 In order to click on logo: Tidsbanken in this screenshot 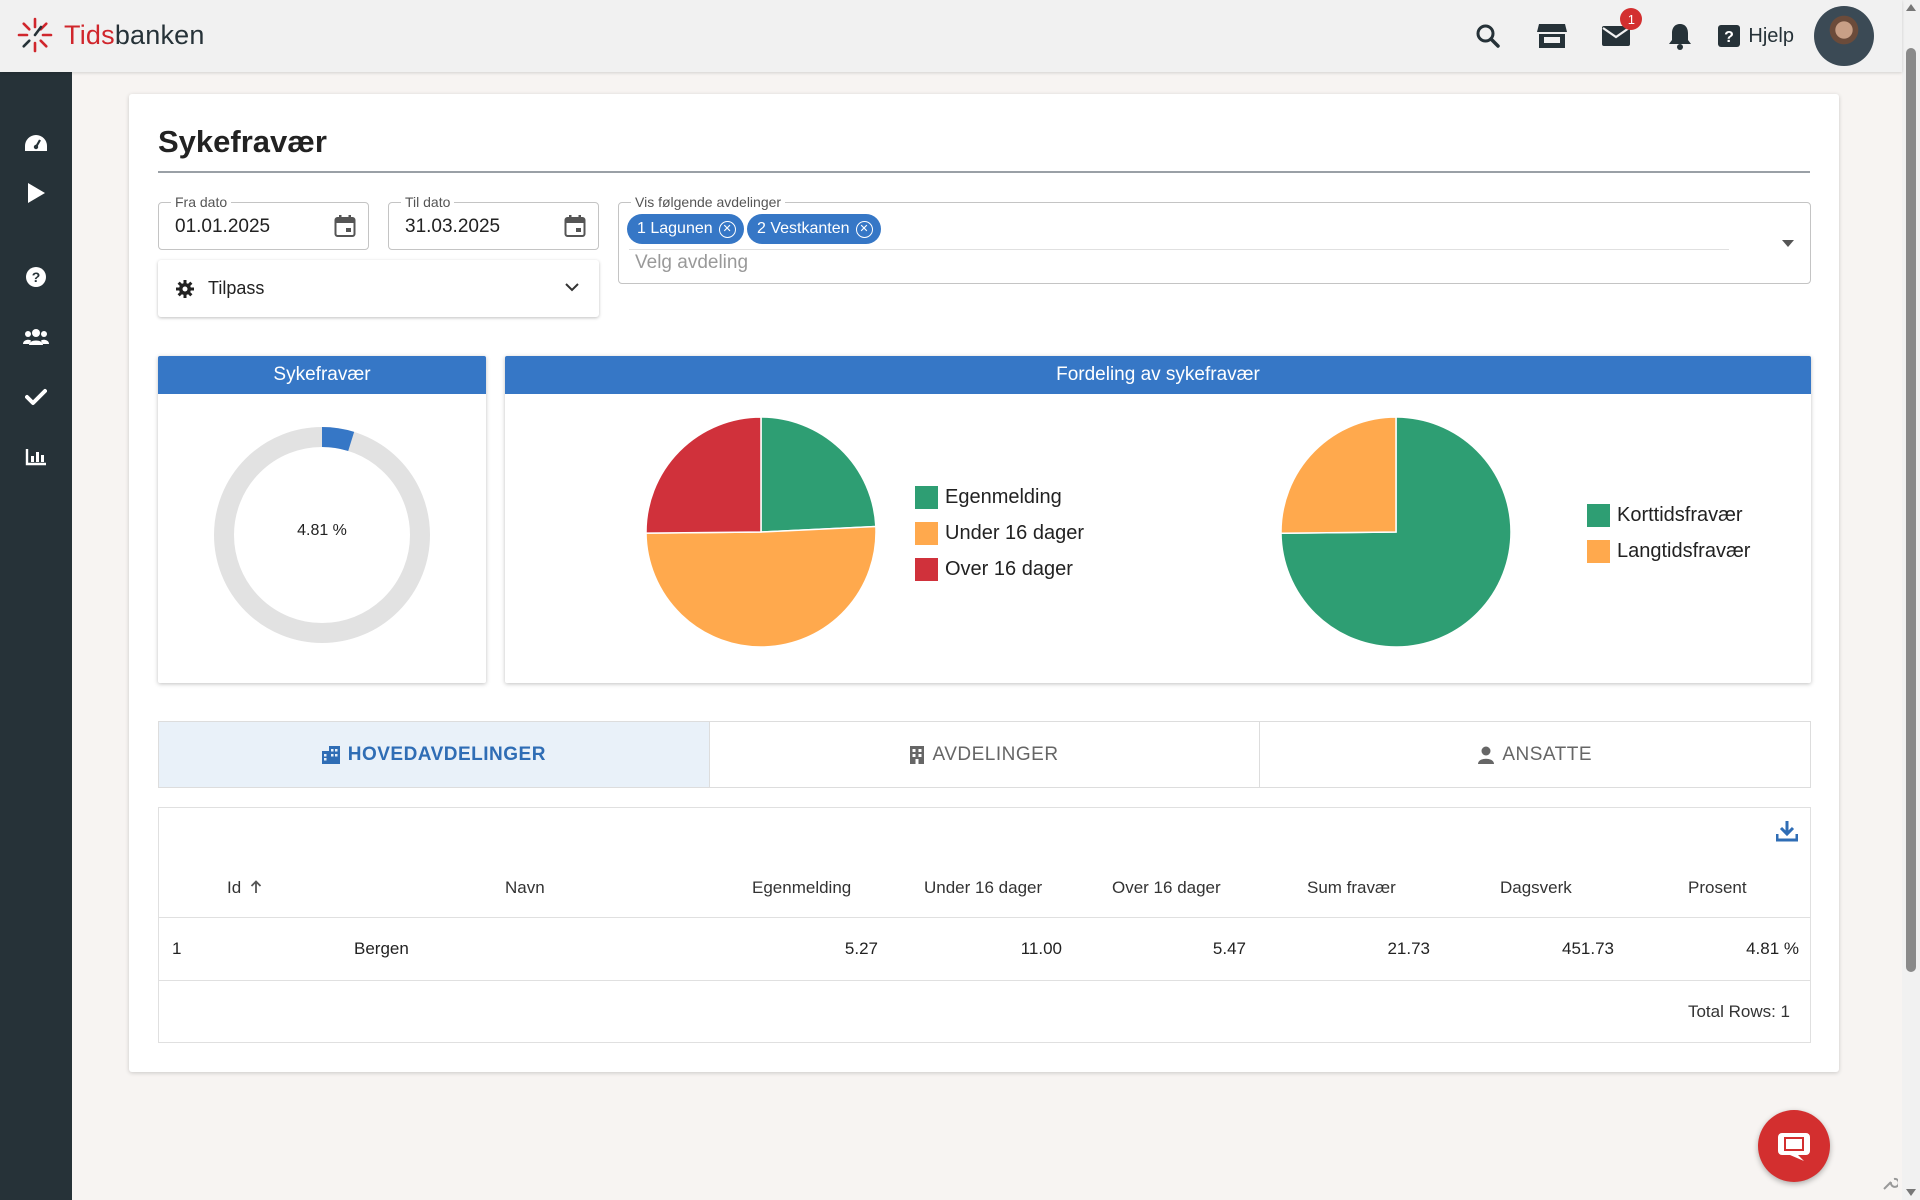, I will do `click(110, 35)`.